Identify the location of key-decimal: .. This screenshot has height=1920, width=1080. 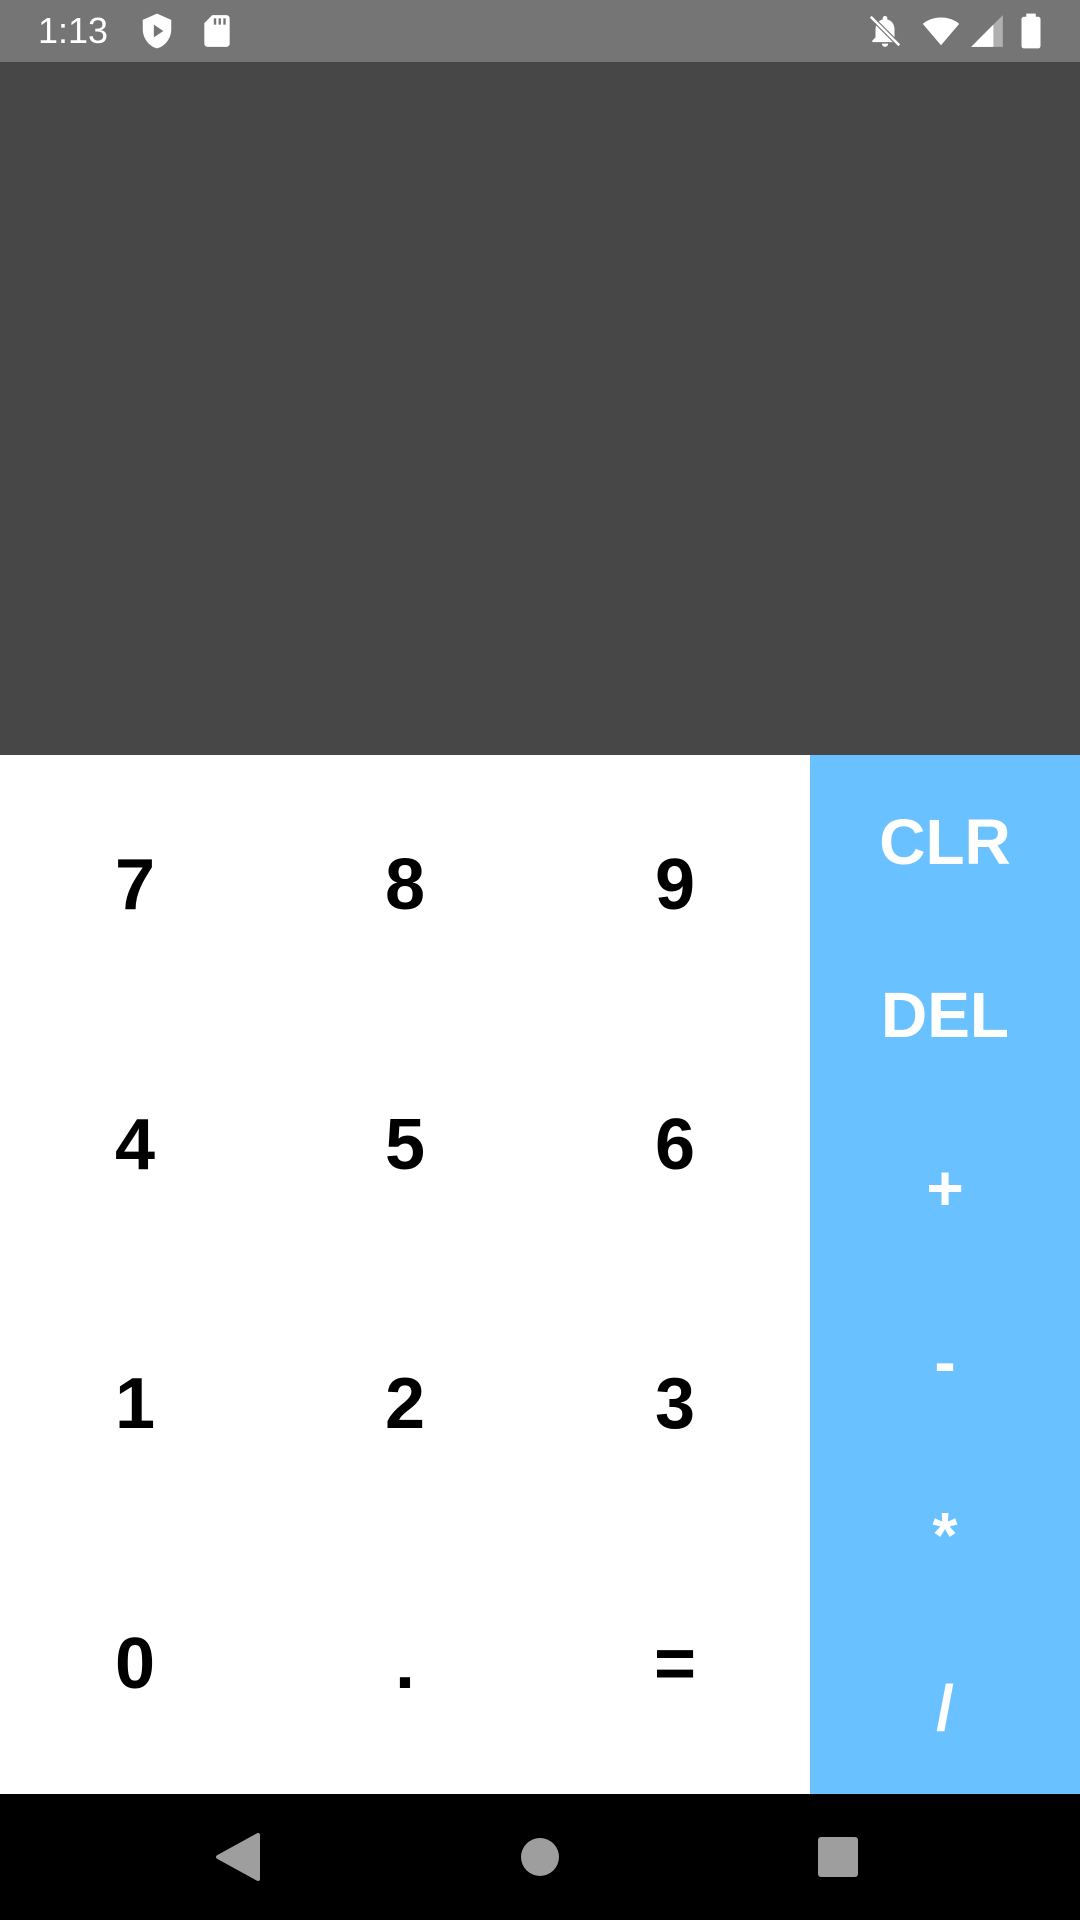
(405, 1664).